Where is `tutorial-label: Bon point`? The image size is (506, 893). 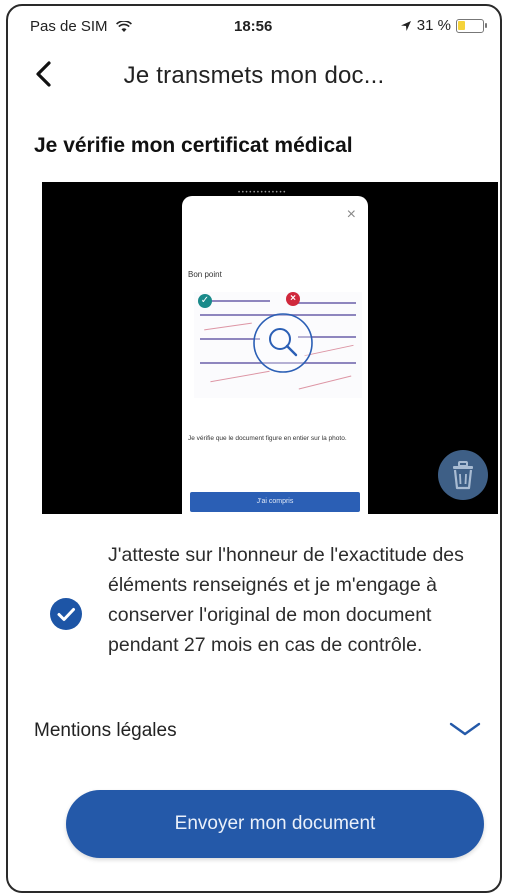
tutorial-label: Bon point is located at coordinates (205, 274).